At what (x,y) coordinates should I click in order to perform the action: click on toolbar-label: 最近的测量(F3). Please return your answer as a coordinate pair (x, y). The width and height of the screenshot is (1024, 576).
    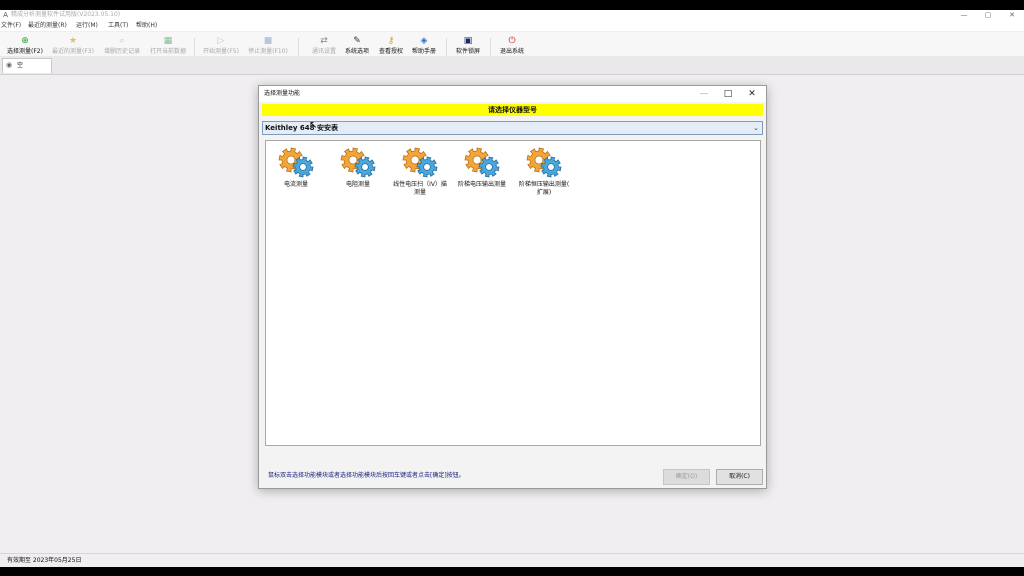
    Looking at the image, I should click on (73, 51).